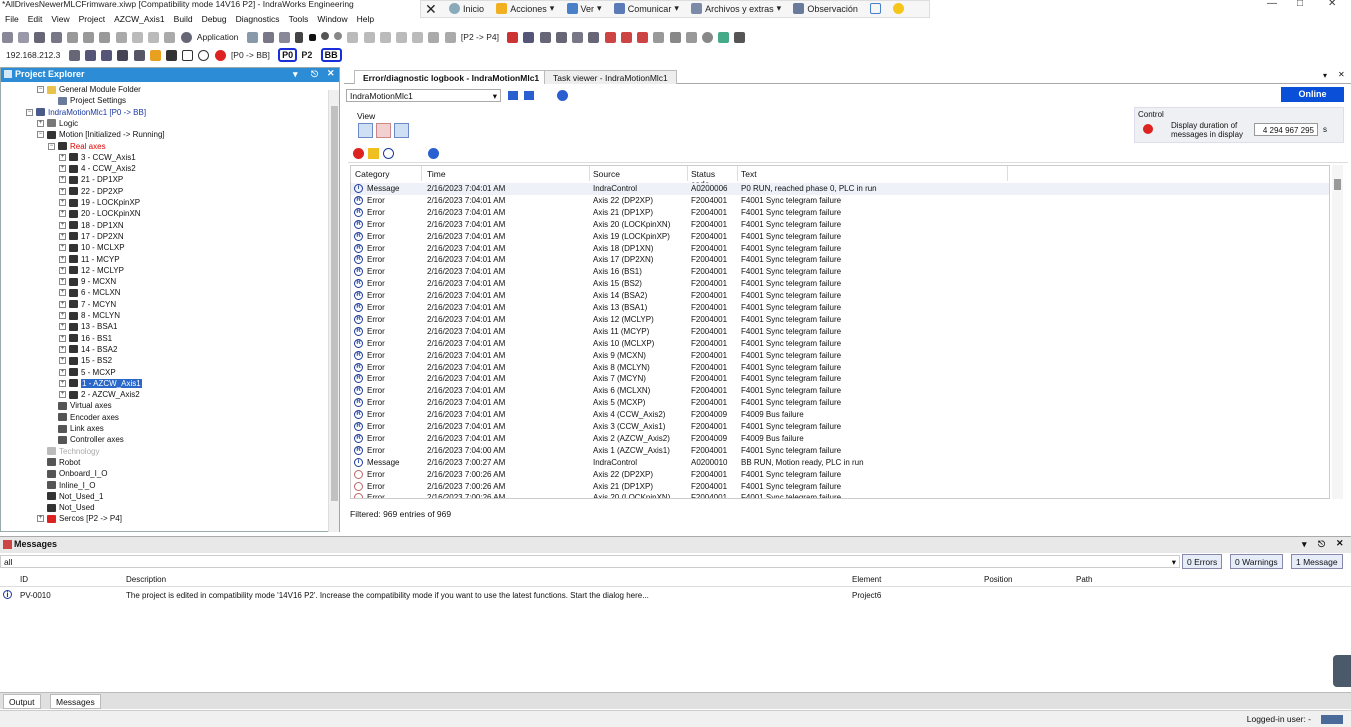 The height and width of the screenshot is (727, 1351). Describe the element at coordinates (90, 292) in the screenshot. I see `tree-node: +6 - MCLXN` at that location.